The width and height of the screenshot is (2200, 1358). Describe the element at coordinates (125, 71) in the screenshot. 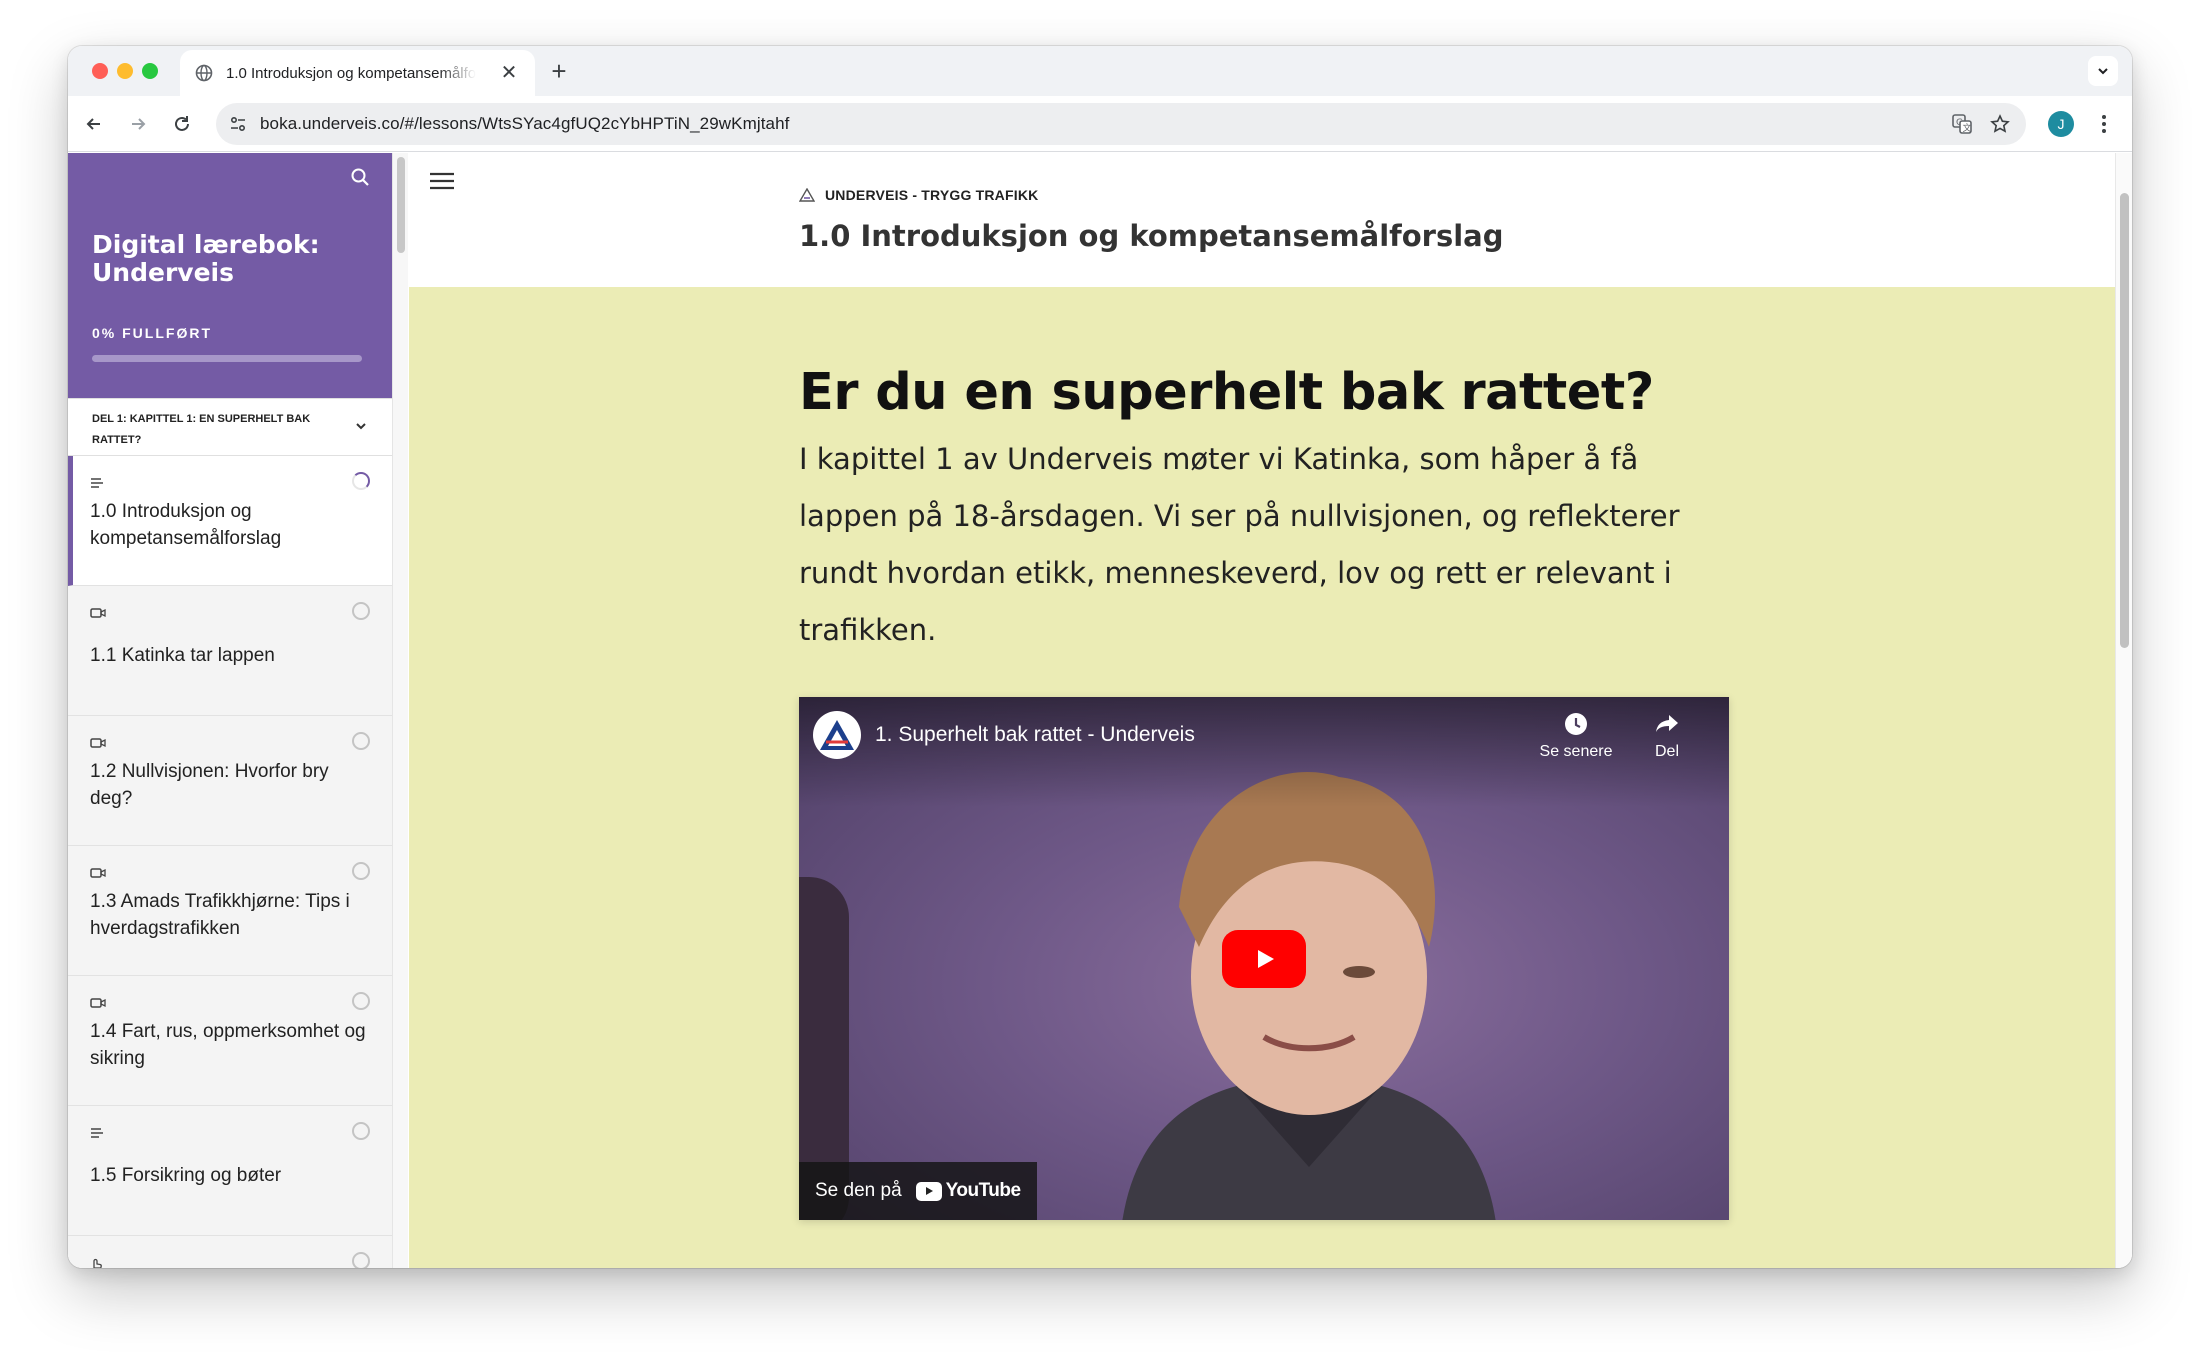

I see `minimize-window-button` at that location.